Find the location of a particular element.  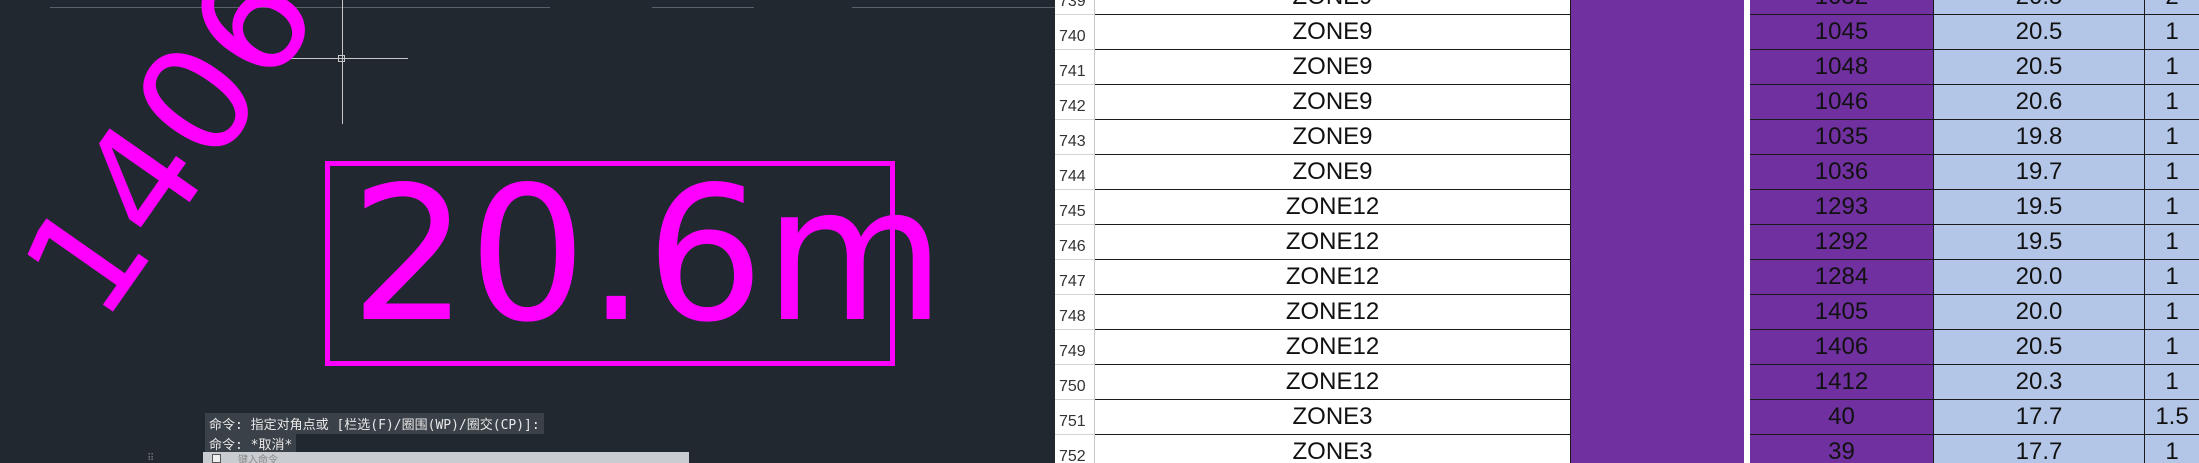

id-value-cell: 1293 is located at coordinates (1842, 207).